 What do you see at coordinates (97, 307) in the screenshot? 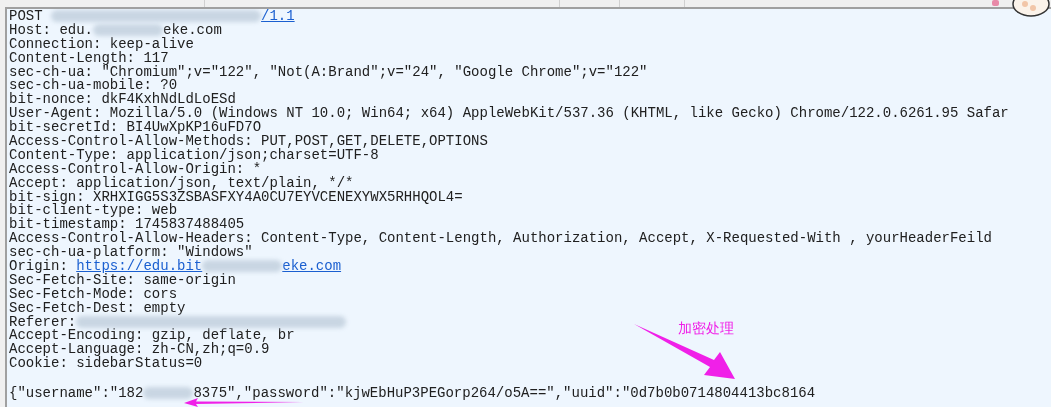
I see `header-text: Sec-Fetch-Dest: empty` at bounding box center [97, 307].